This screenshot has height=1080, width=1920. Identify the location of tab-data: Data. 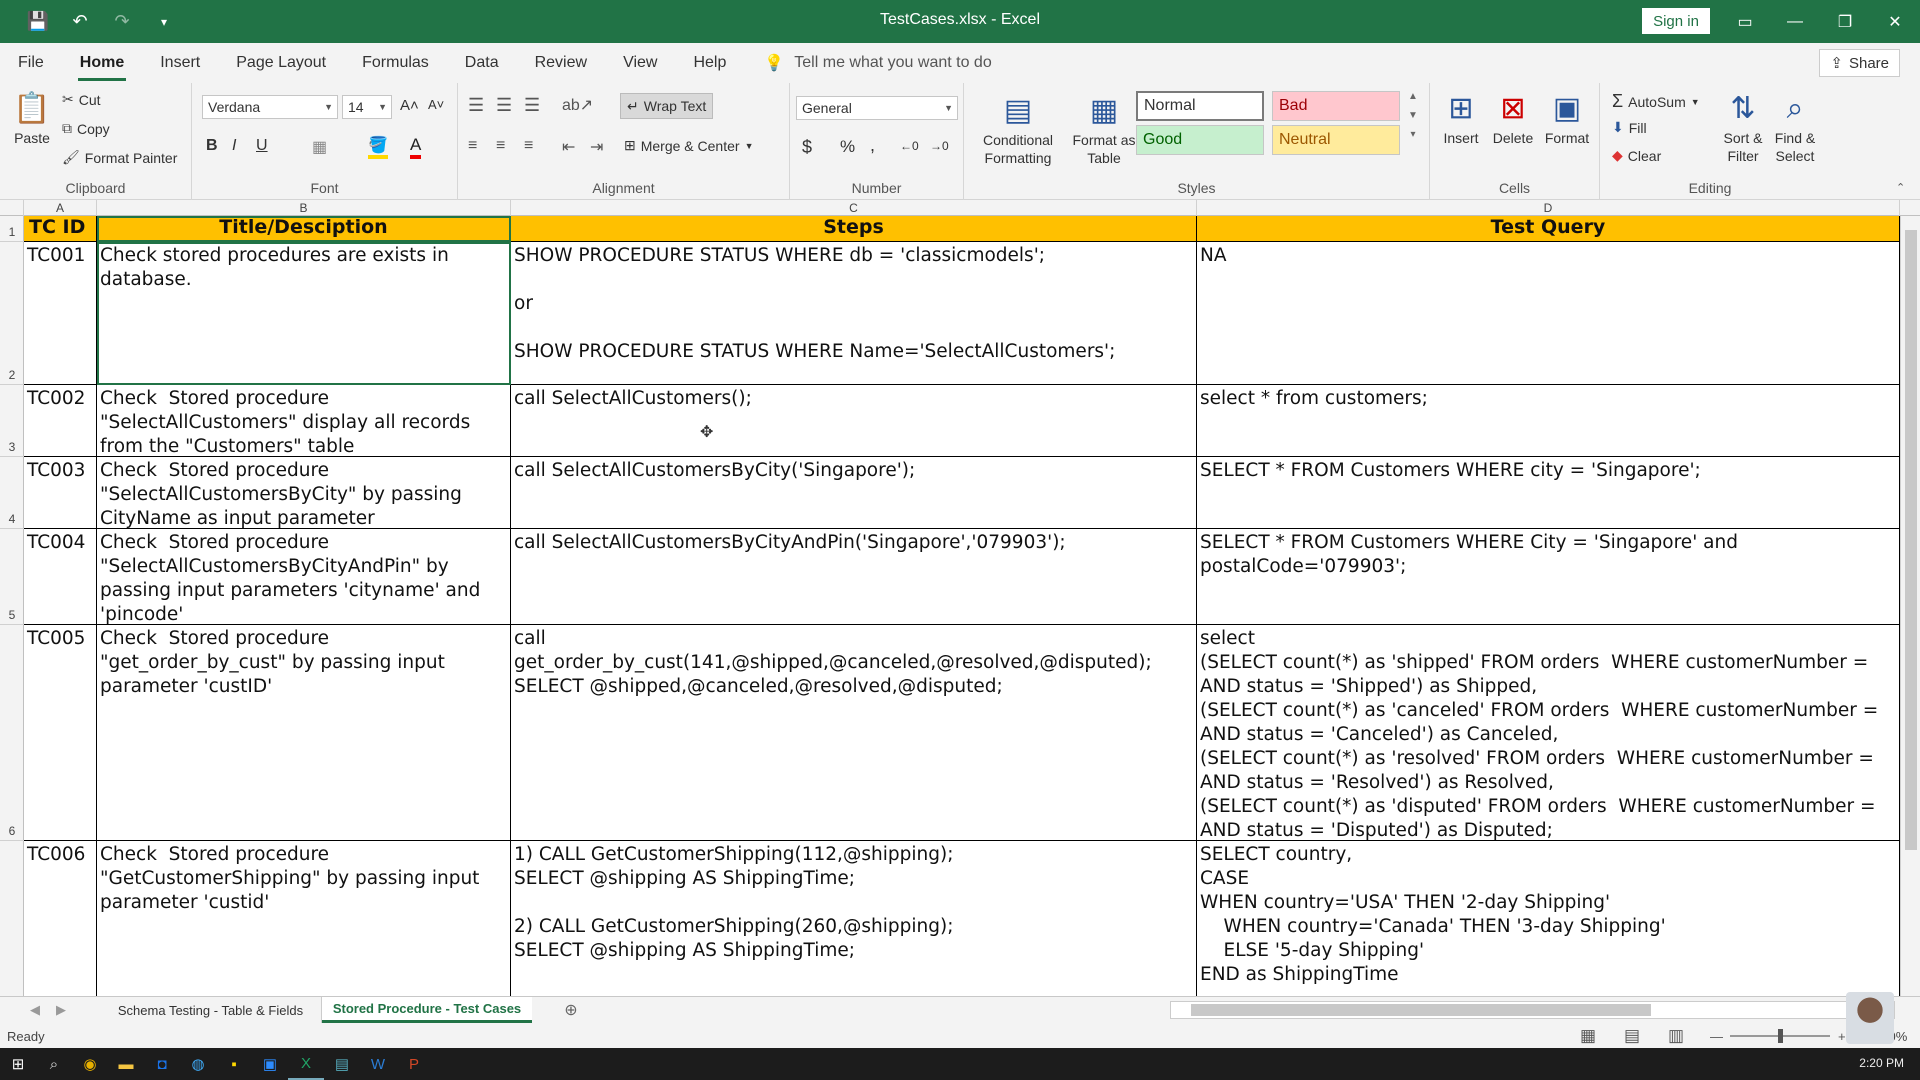
(482, 63).